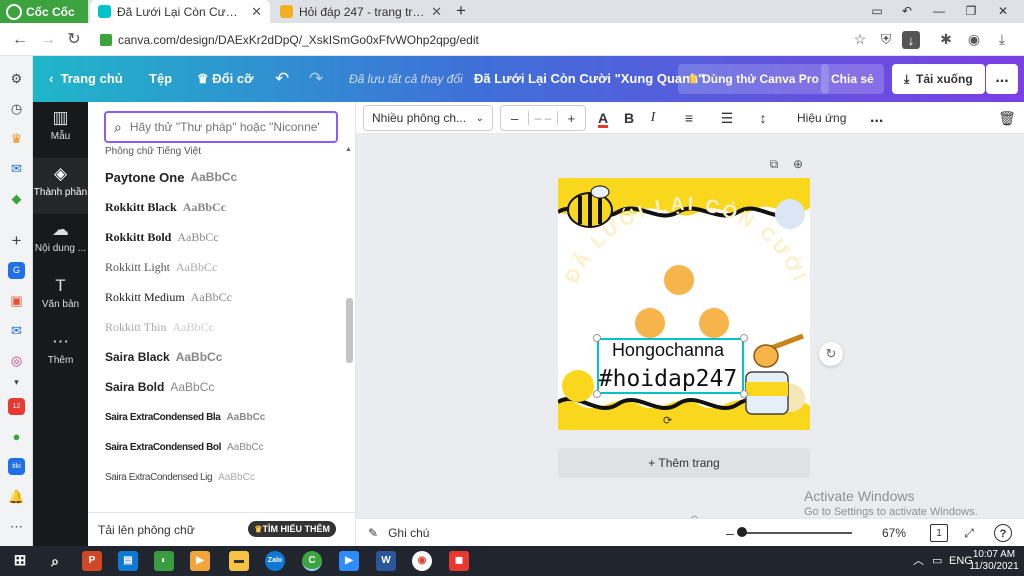  I want to click on font-item: Saira ExtraCondensed Bla AaBbCc, so click(224, 417).